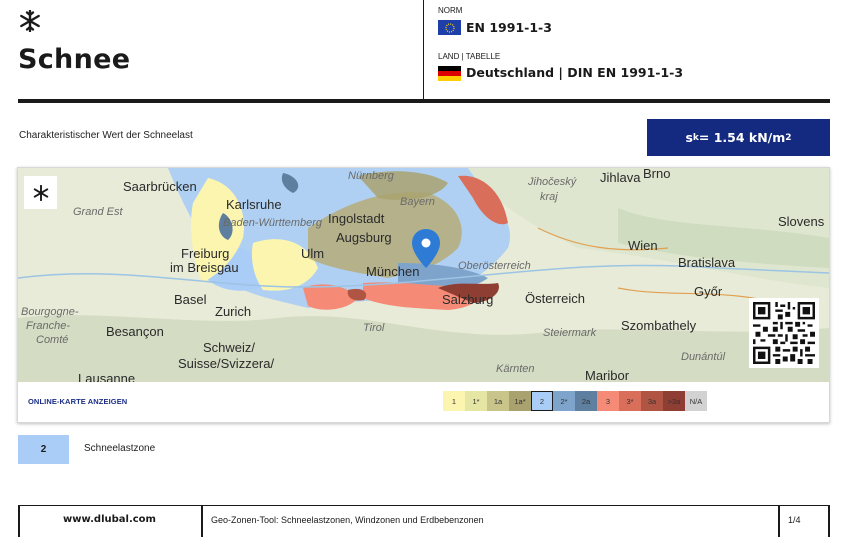 The image size is (846, 537). I want to click on map-label-salzburg: Salzburg, so click(468, 299).